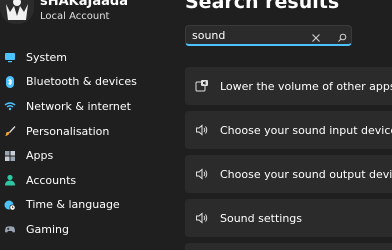  Describe the element at coordinates (306, 130) in the screenshot. I see `result-label: Choose your sound input device` at that location.